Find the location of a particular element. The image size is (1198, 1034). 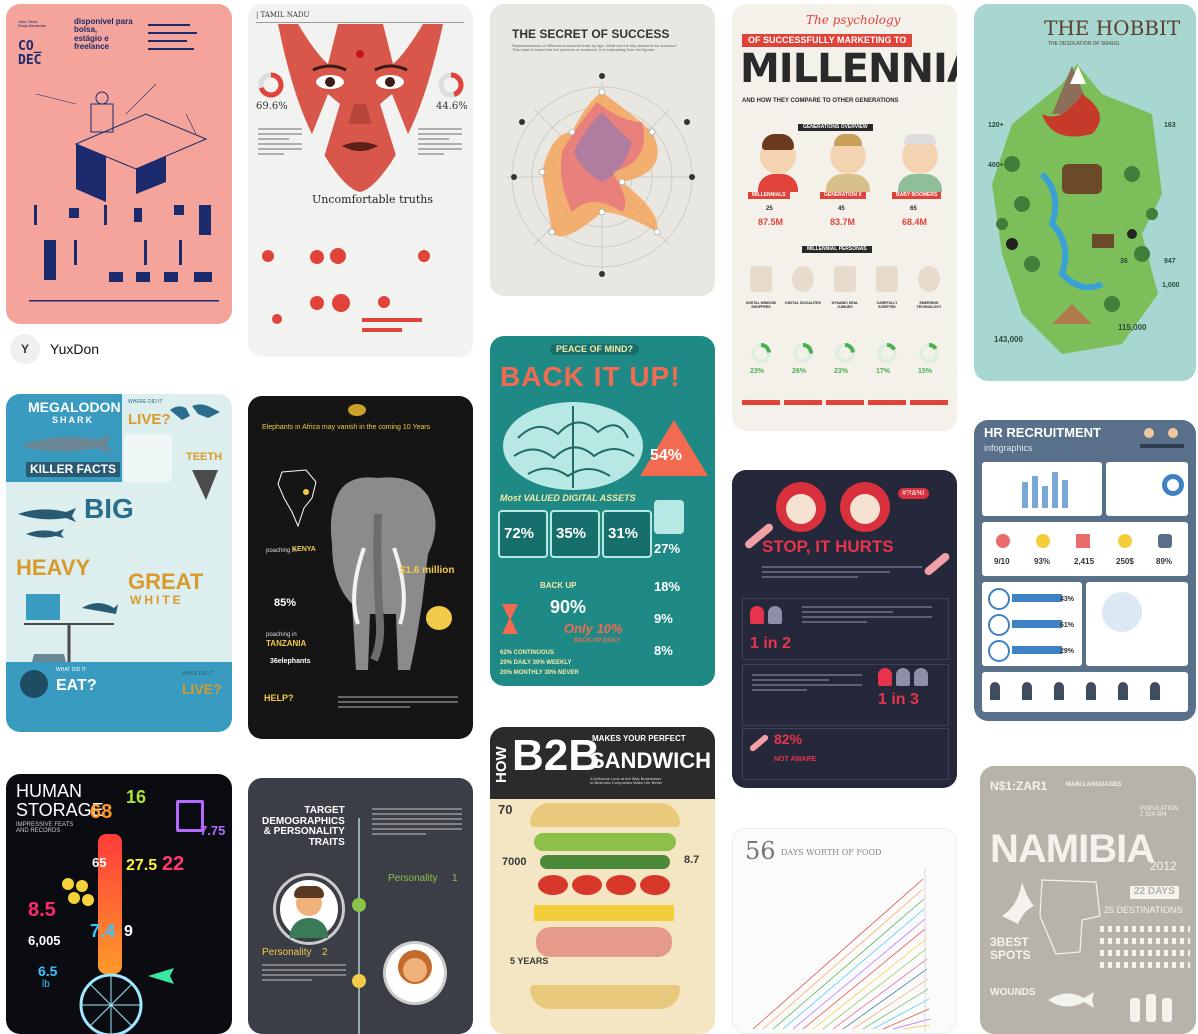

success-radar-chart is located at coordinates (602, 175).